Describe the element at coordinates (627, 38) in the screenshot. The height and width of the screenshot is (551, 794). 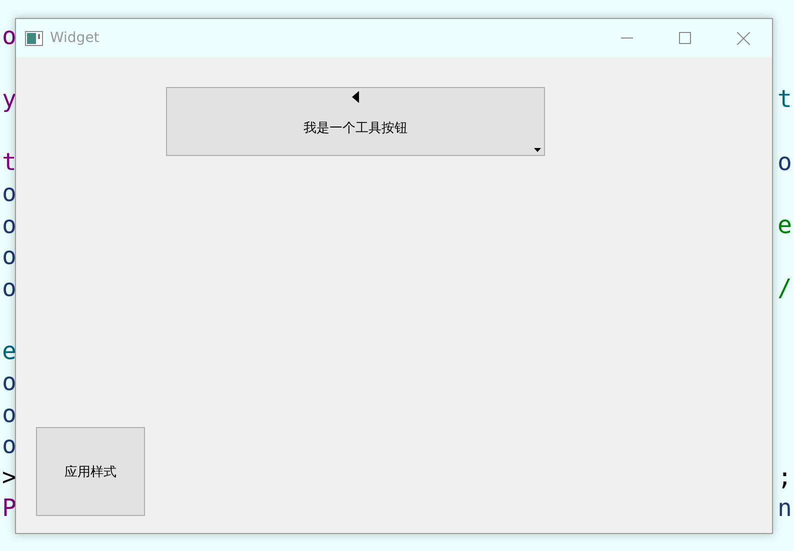
I see `minimize-icon` at that location.